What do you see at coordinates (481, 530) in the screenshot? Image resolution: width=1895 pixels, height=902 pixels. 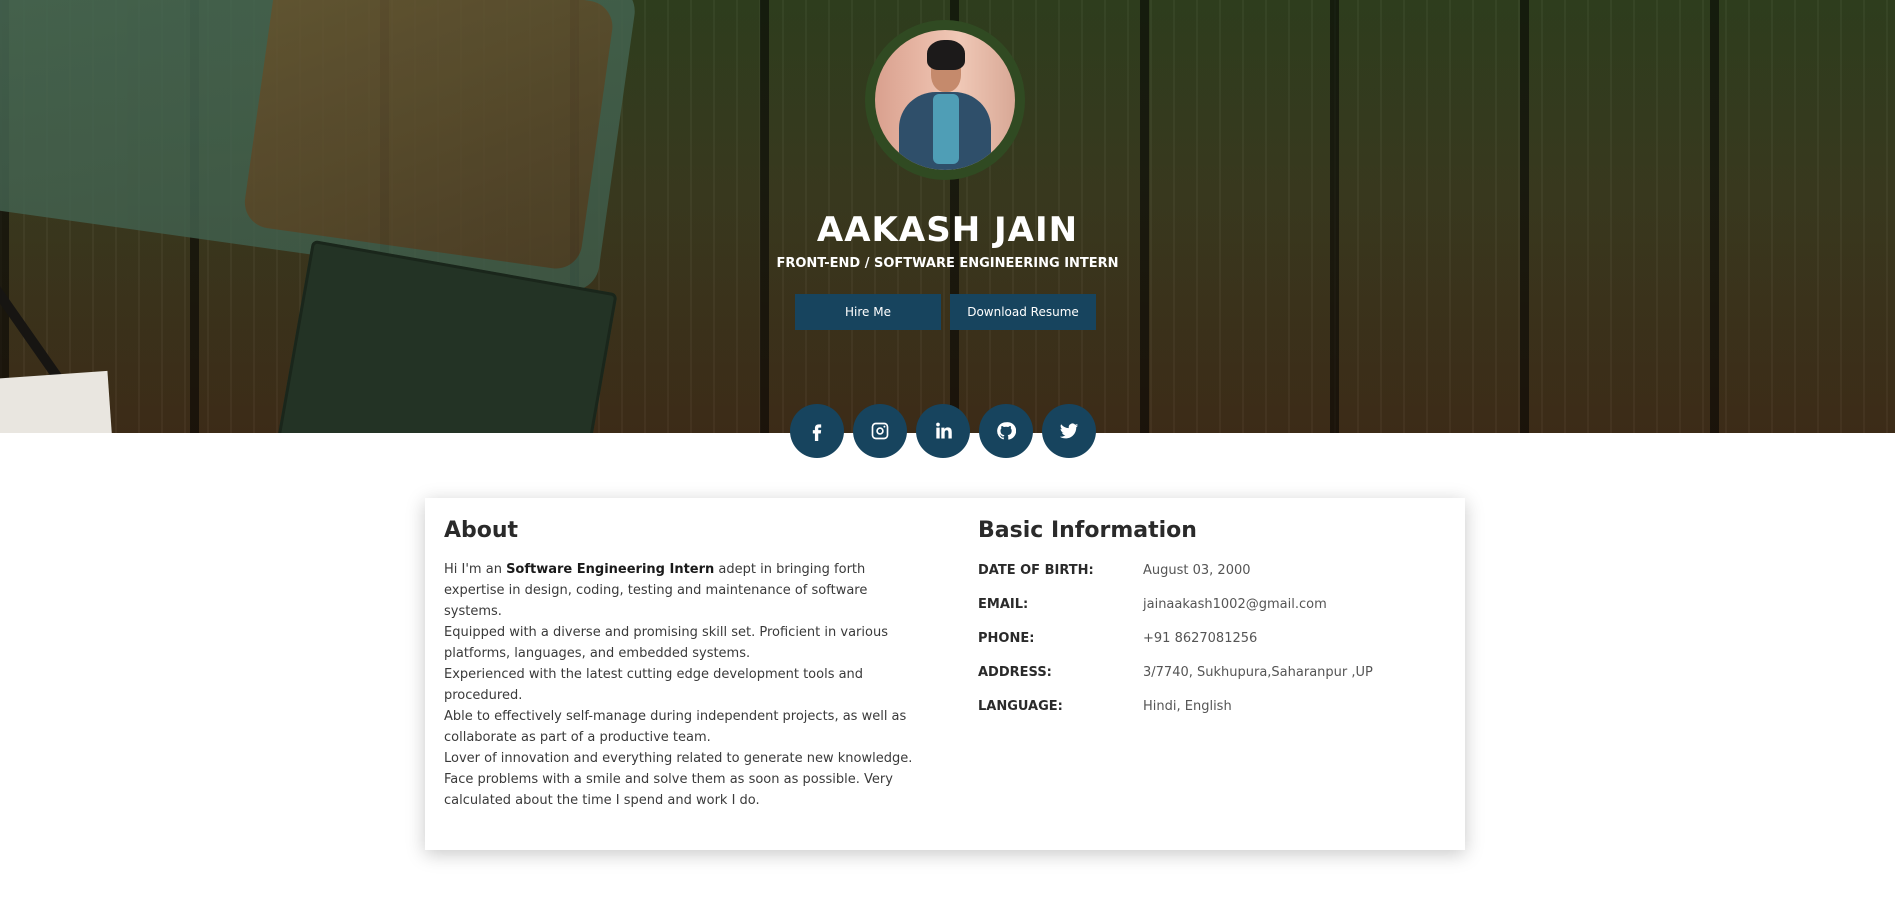 I see `about-heading: About` at bounding box center [481, 530].